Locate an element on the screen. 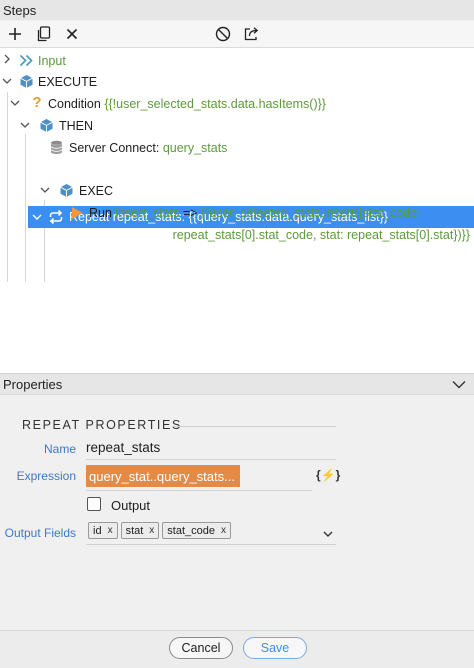  condition-expression: {{!user_selected_stats.data.hasItems()}} is located at coordinates (215, 103).